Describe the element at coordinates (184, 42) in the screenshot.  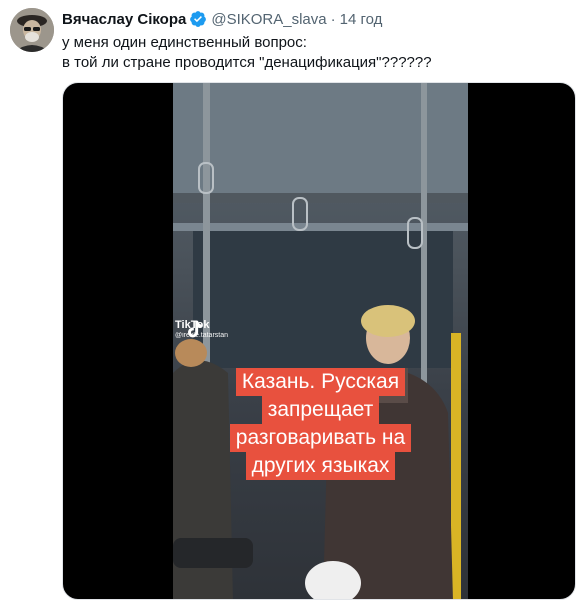
I see `tweet-text-line: у меня один единственный вопрос:` at that location.